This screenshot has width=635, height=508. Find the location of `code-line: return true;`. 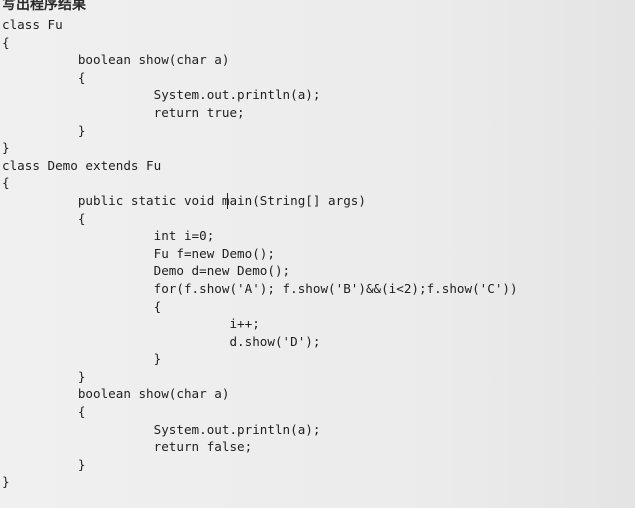

code-line: return true; is located at coordinates (123, 112).